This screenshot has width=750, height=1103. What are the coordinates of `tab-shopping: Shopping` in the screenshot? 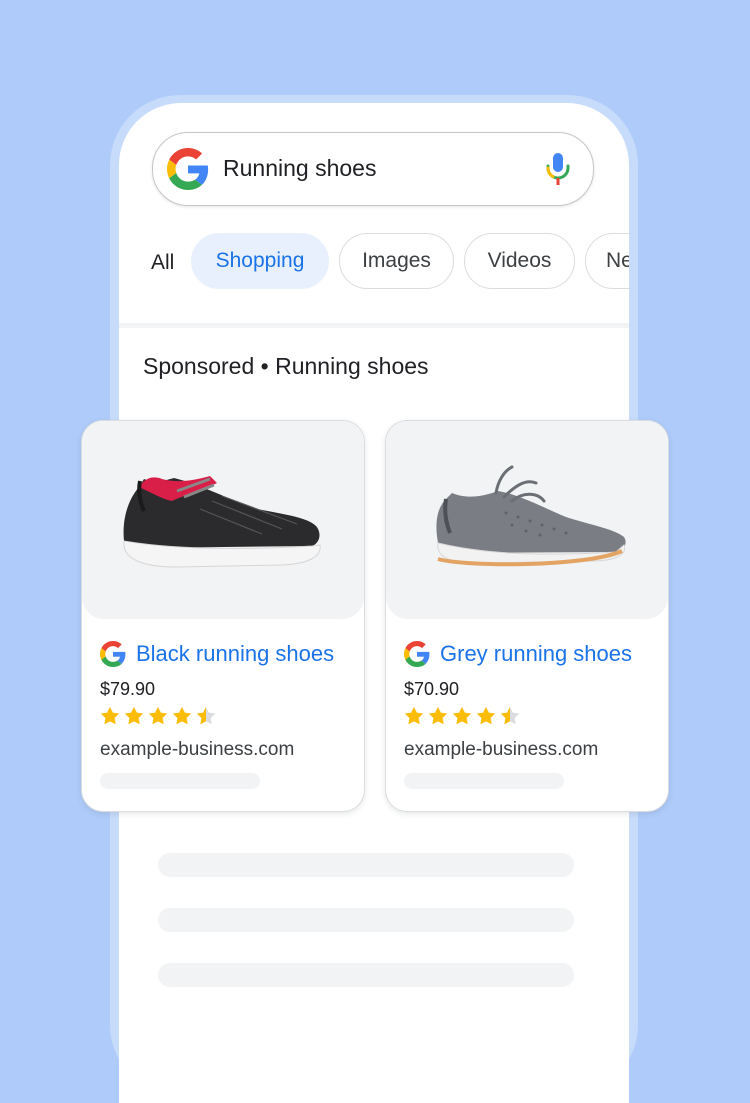 It's located at (260, 261).